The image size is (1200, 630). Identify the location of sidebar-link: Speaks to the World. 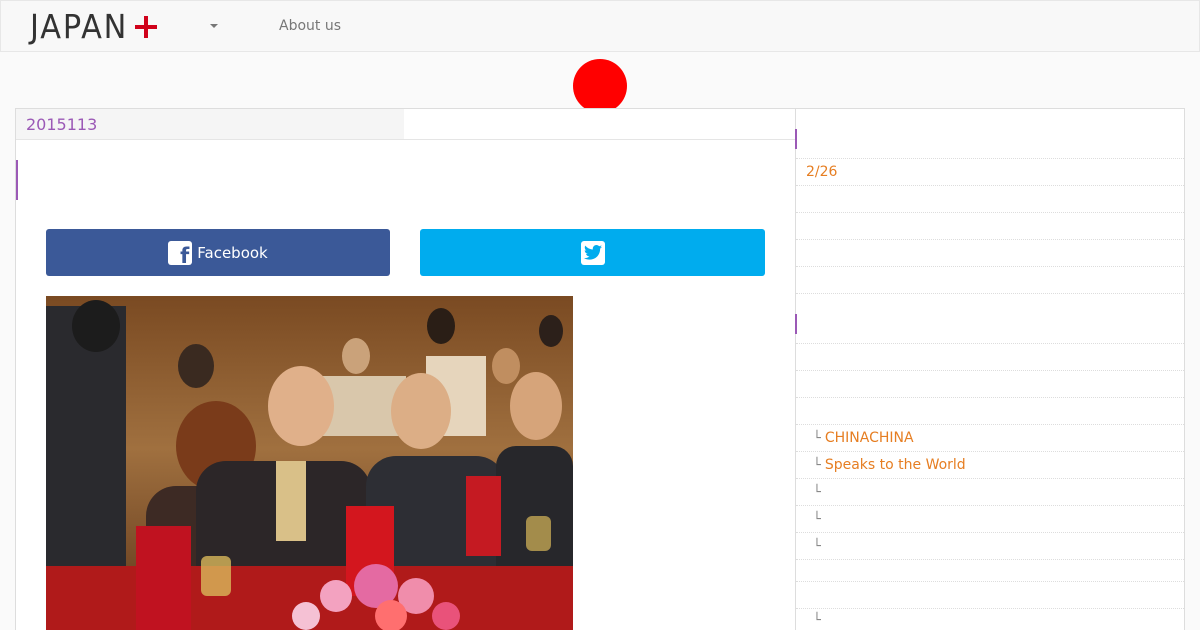
(895, 465).